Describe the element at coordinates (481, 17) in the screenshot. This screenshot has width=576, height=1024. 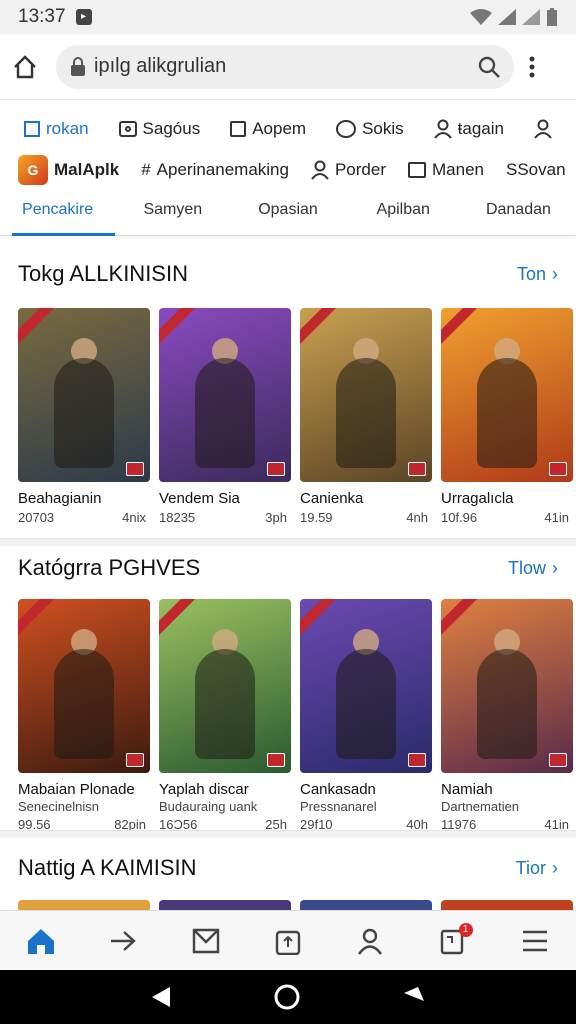
I see `wifi-icon` at that location.